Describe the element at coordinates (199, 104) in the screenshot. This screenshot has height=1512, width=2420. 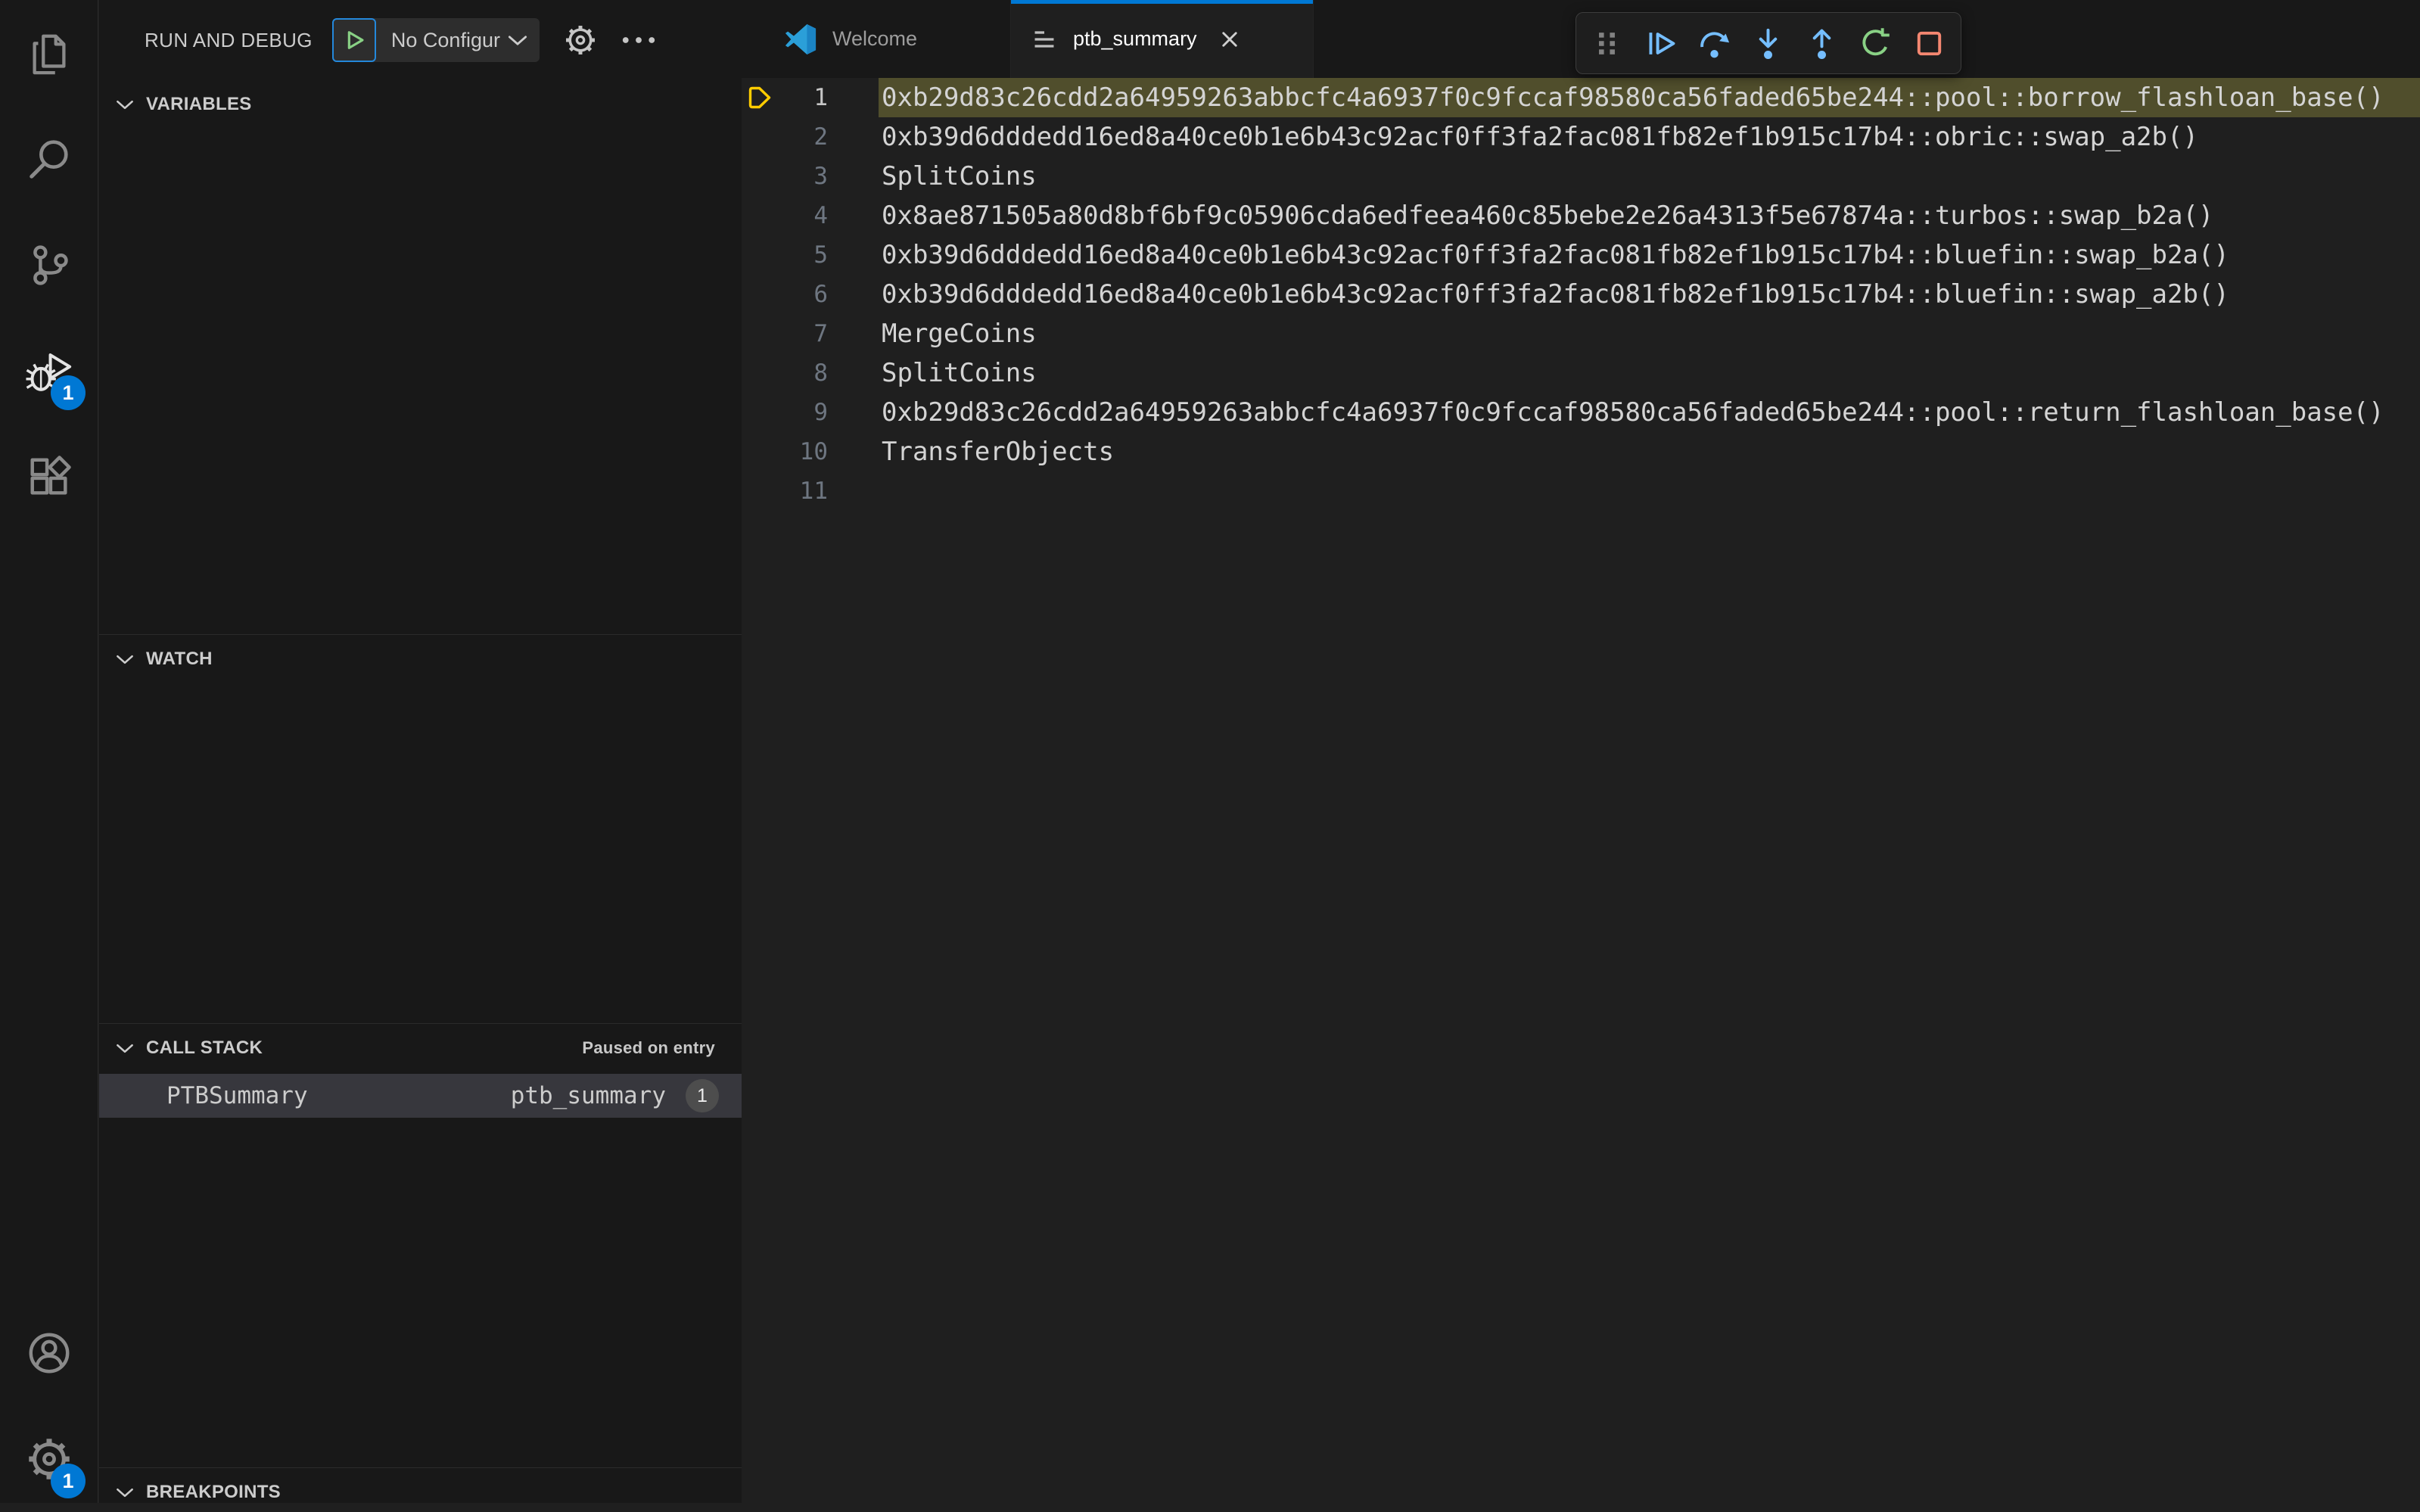
I see `variables-panel-label: VARIABLES` at that location.